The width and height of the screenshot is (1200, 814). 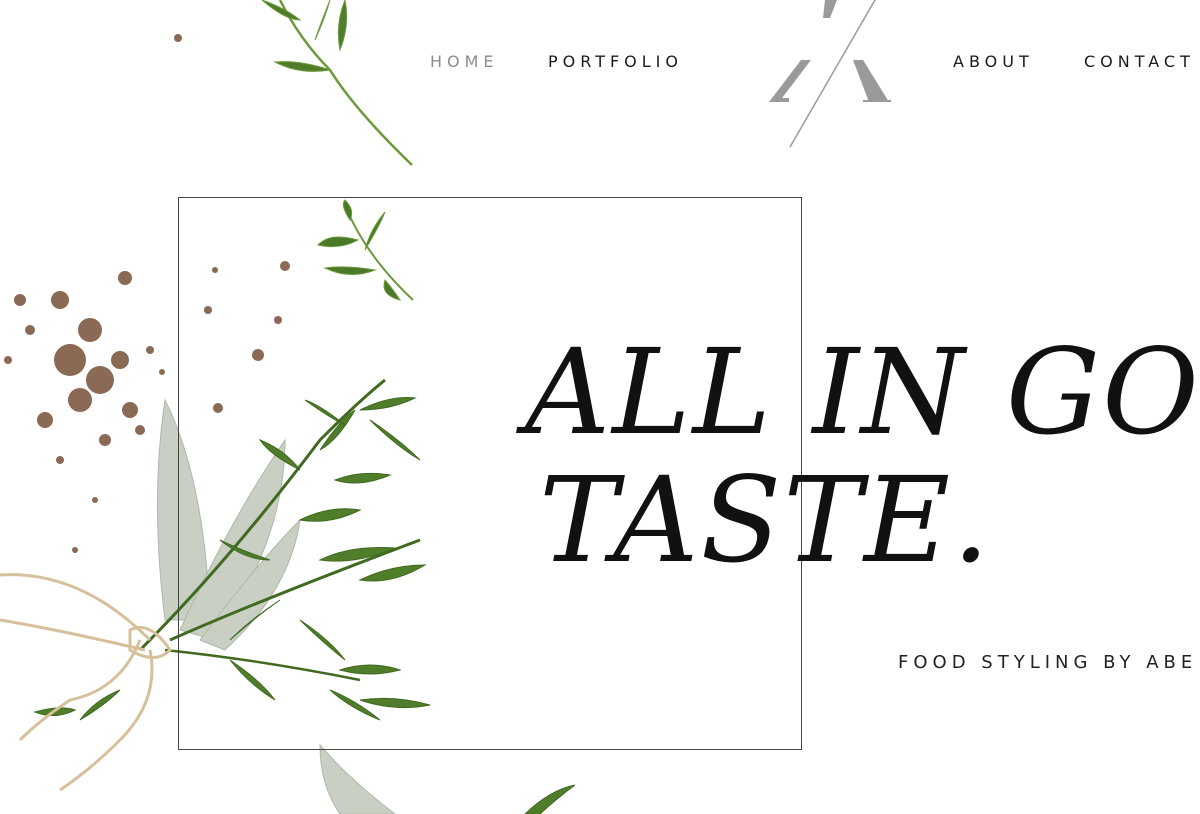 I want to click on nav-portfolio-link: PORTFOLIO, so click(x=615, y=61).